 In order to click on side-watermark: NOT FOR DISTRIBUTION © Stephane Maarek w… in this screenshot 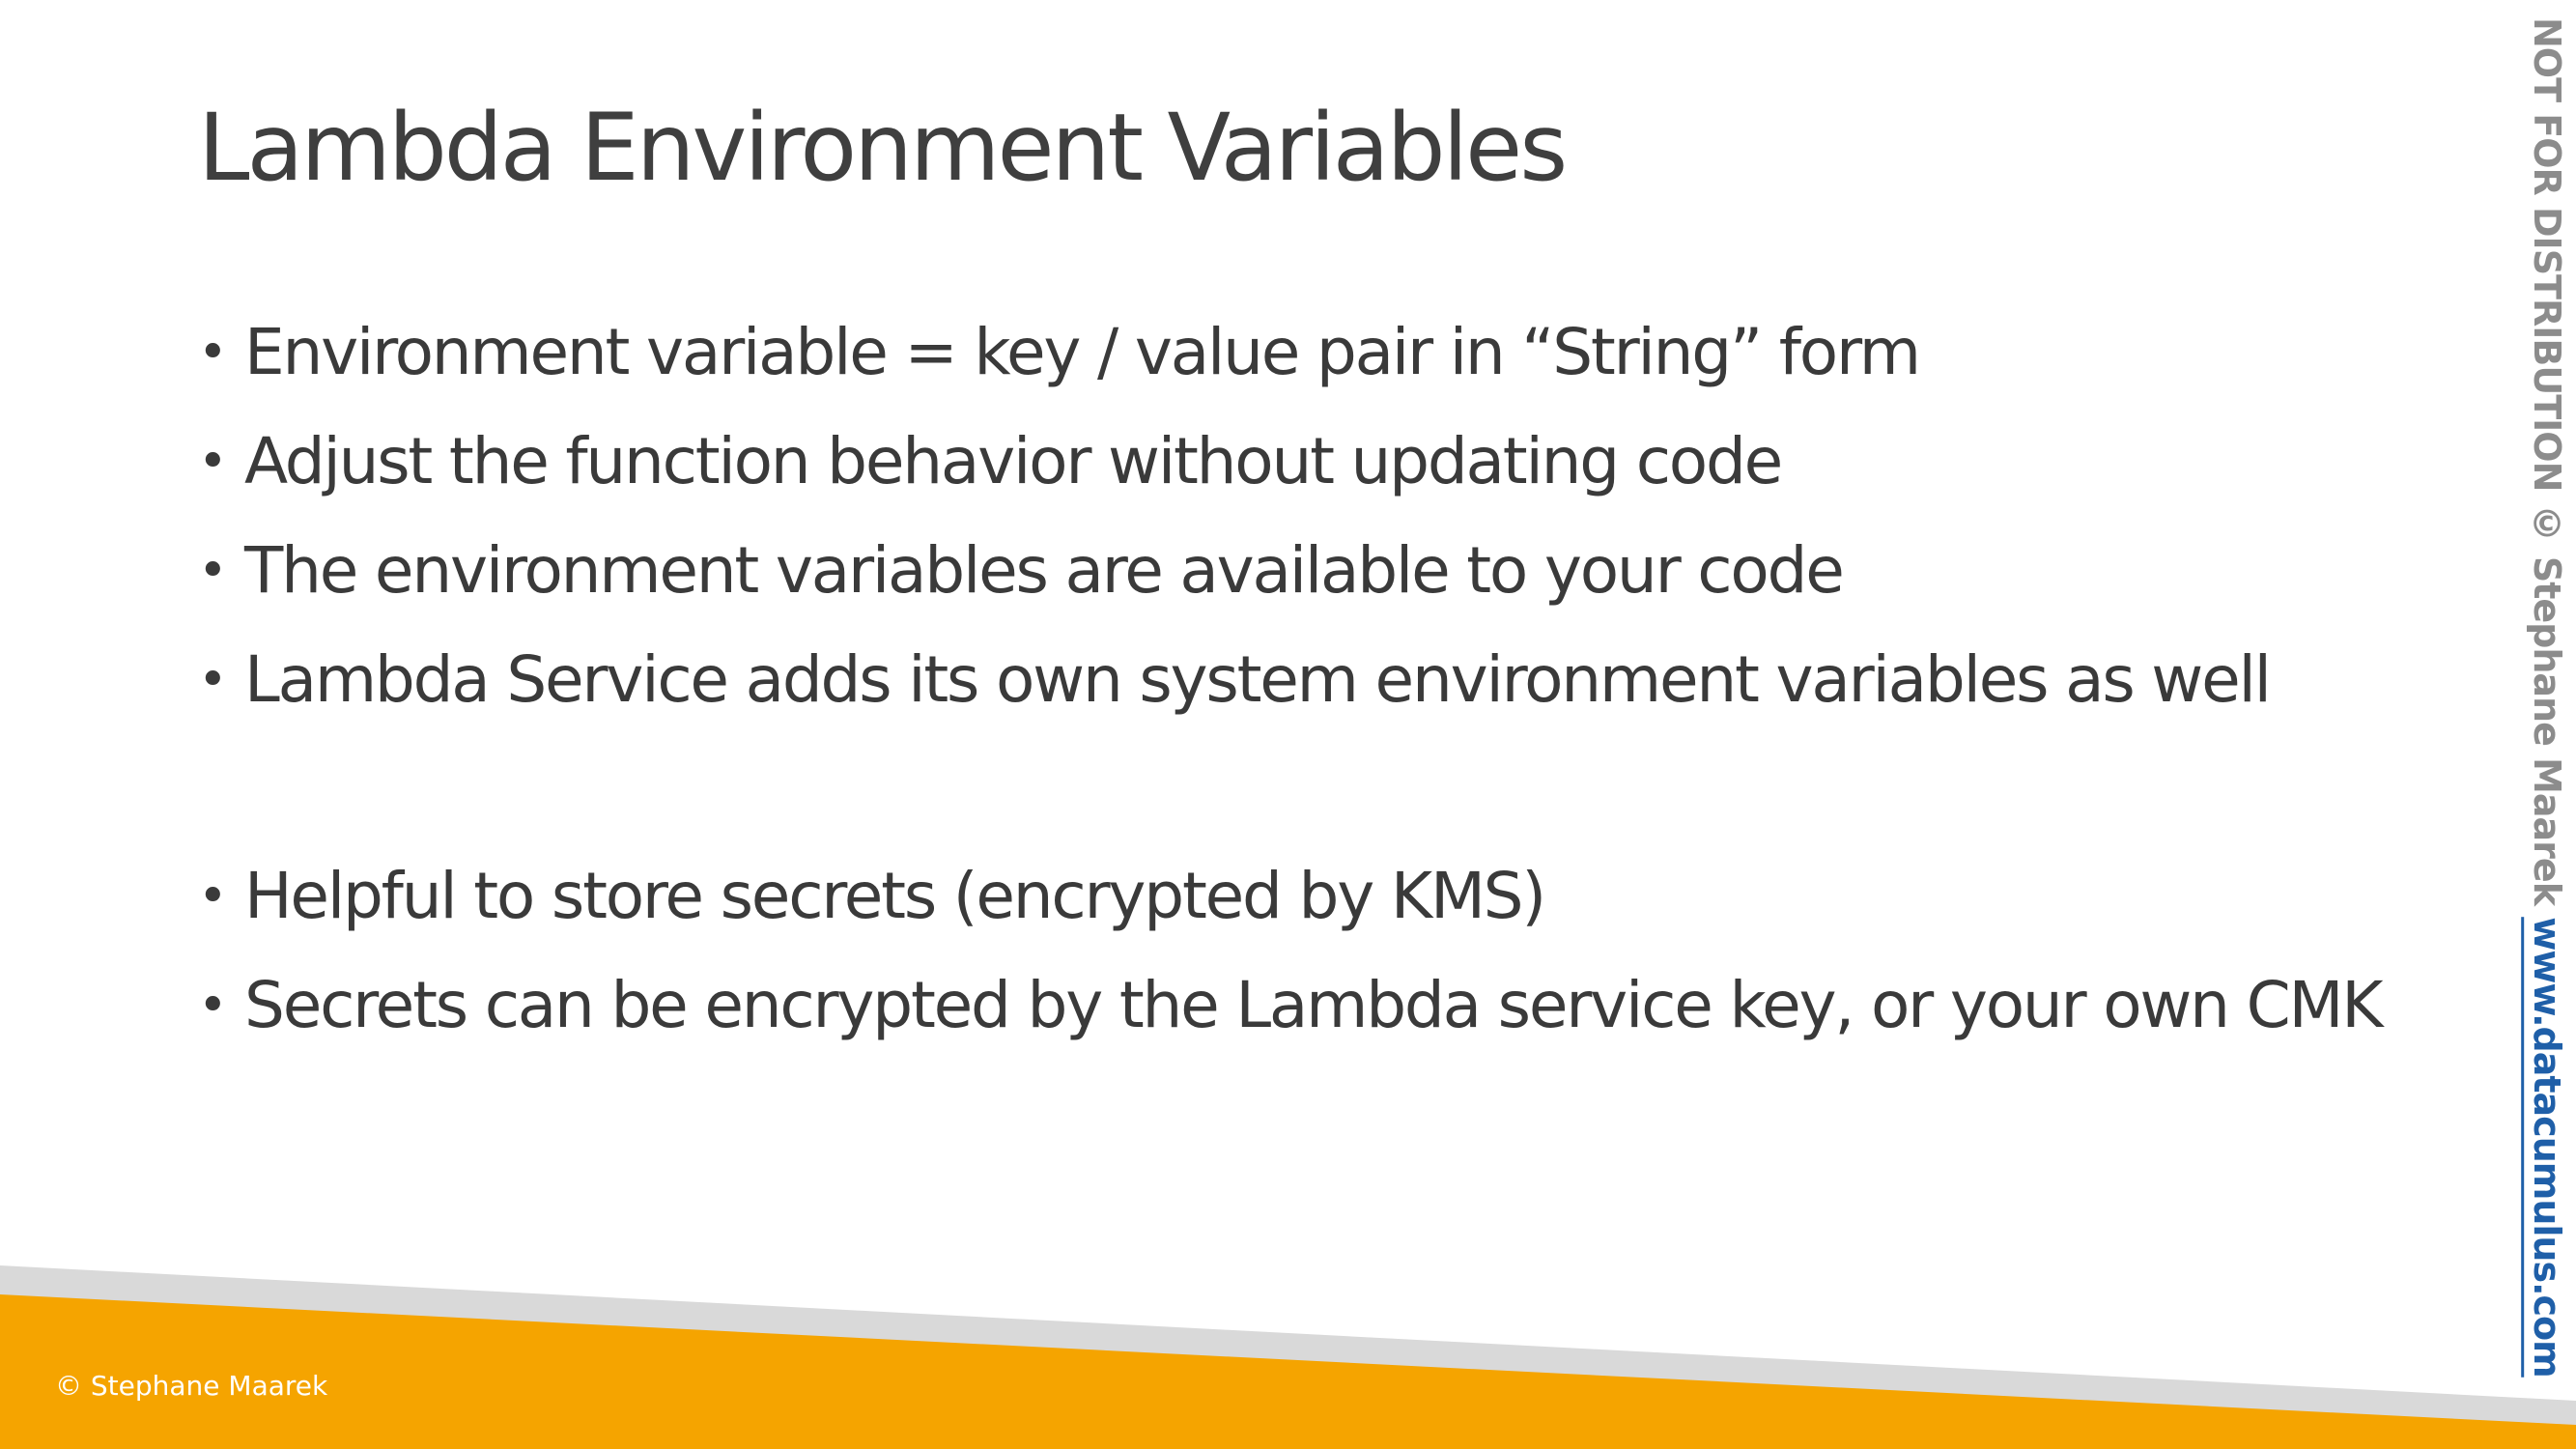, I will do `click(2547, 712)`.